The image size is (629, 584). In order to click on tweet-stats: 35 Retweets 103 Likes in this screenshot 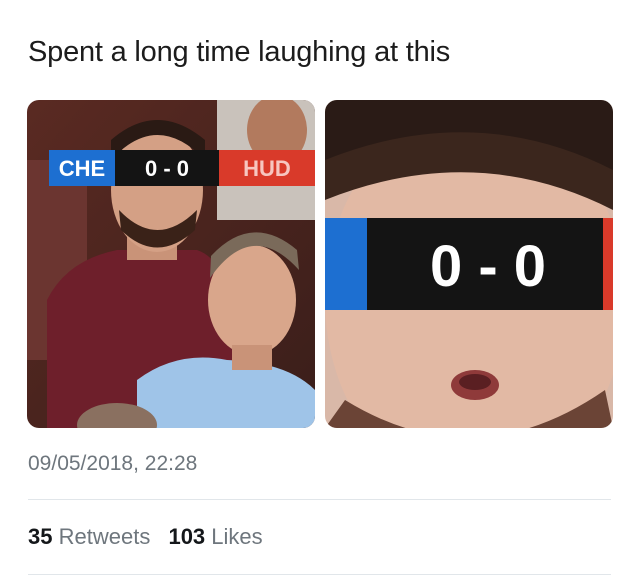, I will do `click(151, 537)`.